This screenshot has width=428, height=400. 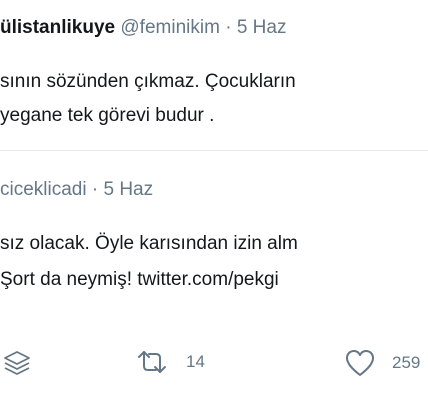 I want to click on quoted-tweet-header: ciceklicadi · 5 Haz, so click(x=76, y=190).